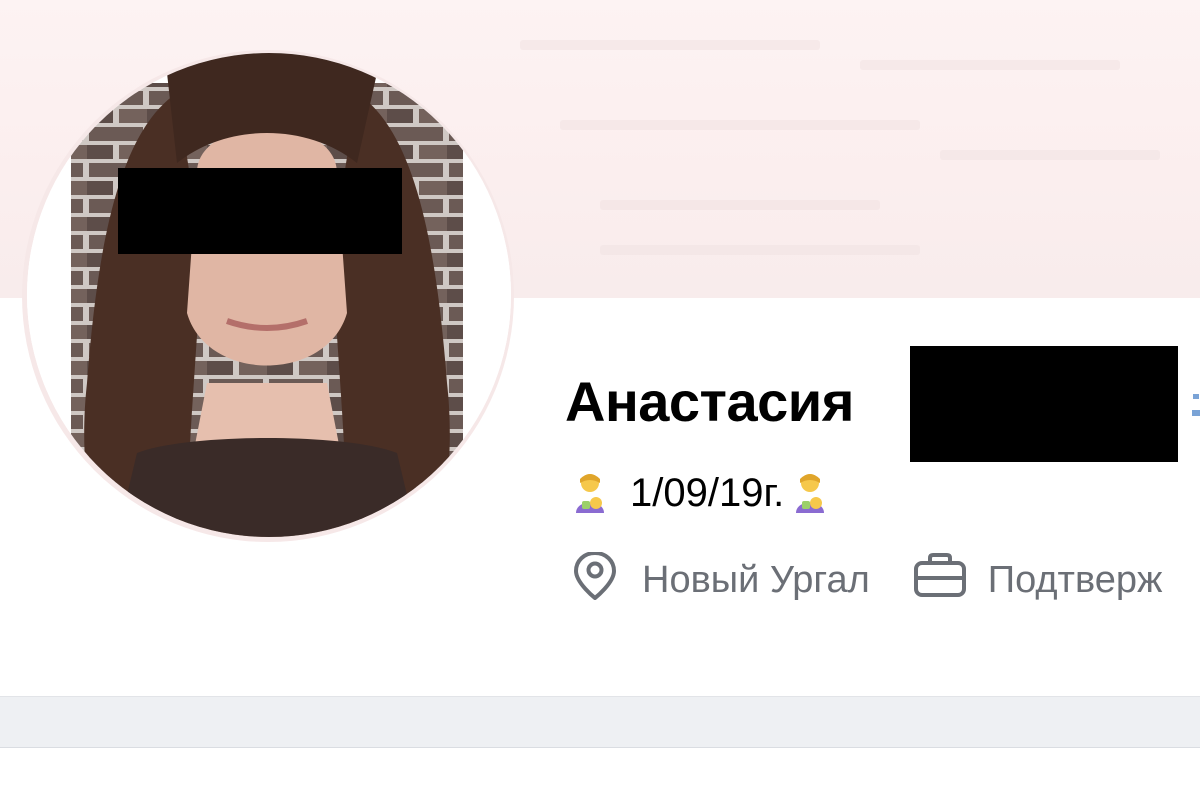 This screenshot has width=1200, height=797. I want to click on censor-bar-surname, so click(1044, 404).